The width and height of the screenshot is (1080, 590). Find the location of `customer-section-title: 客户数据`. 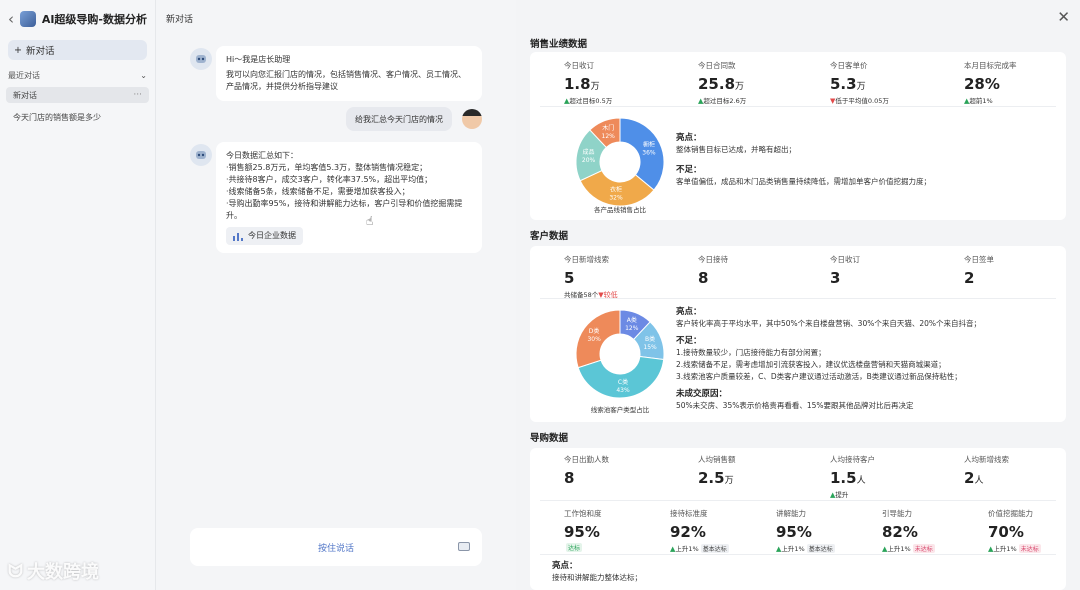

customer-section-title: 客户数据 is located at coordinates (549, 236).